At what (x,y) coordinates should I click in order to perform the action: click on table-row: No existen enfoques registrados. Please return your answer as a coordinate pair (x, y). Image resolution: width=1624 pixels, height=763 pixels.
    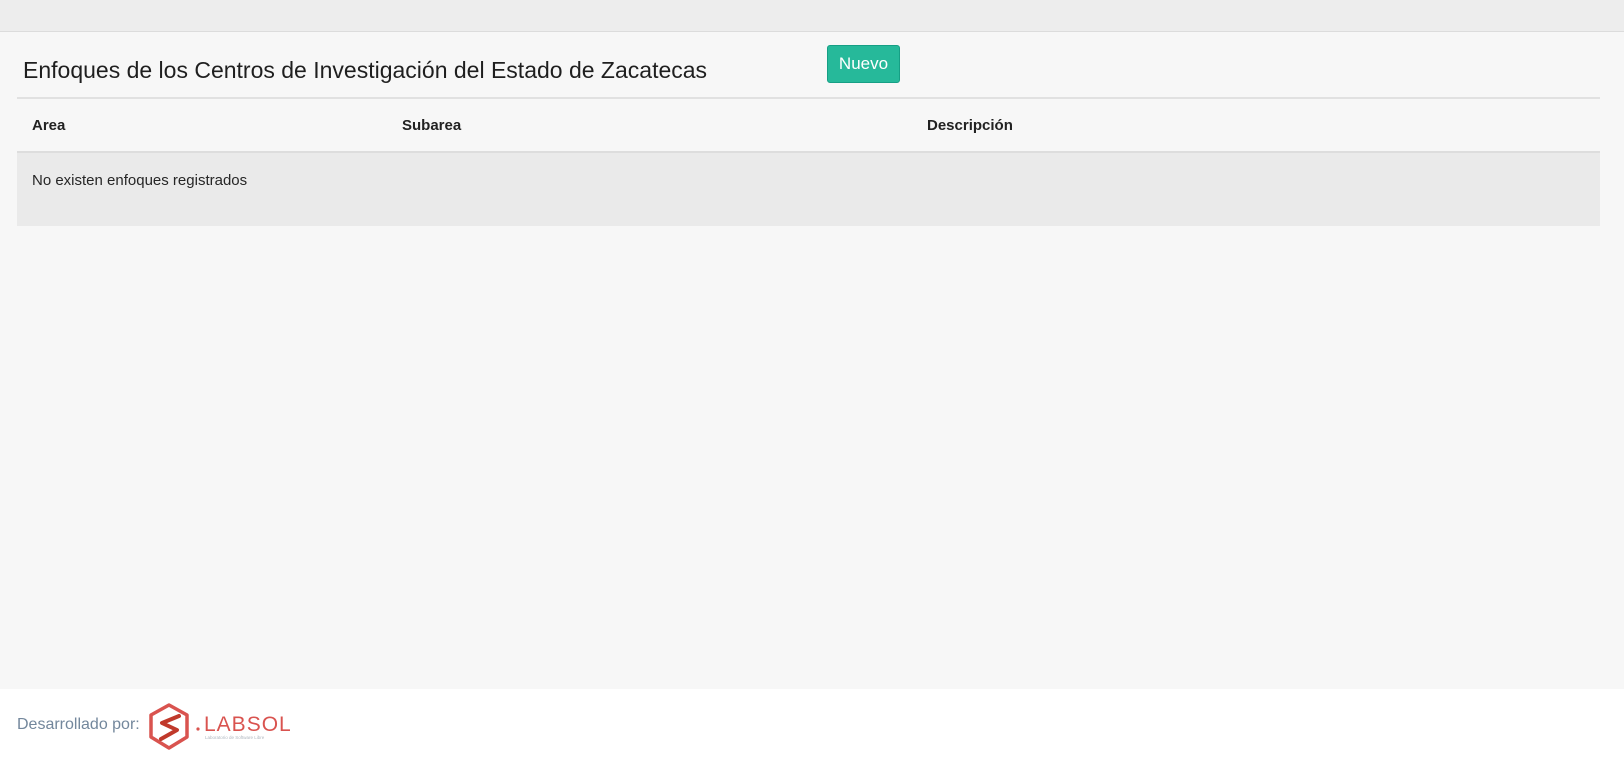
    Looking at the image, I should click on (808, 189).